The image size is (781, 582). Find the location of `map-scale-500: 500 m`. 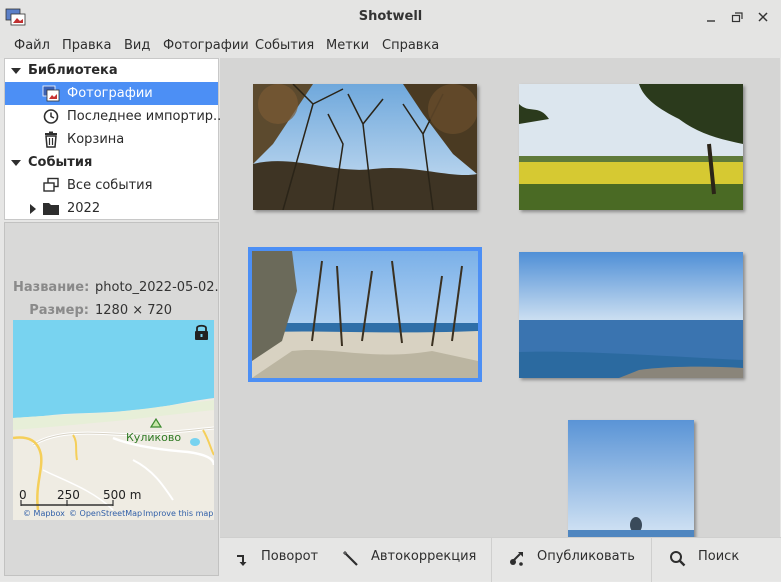

map-scale-500: 500 m is located at coordinates (122, 495).